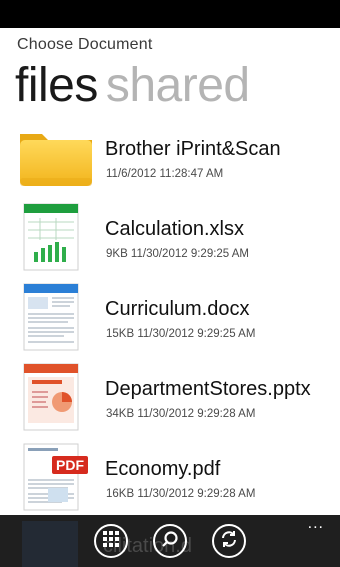  I want to click on file-meta: 11/6/2012 11:28:47 AM, so click(165, 174).